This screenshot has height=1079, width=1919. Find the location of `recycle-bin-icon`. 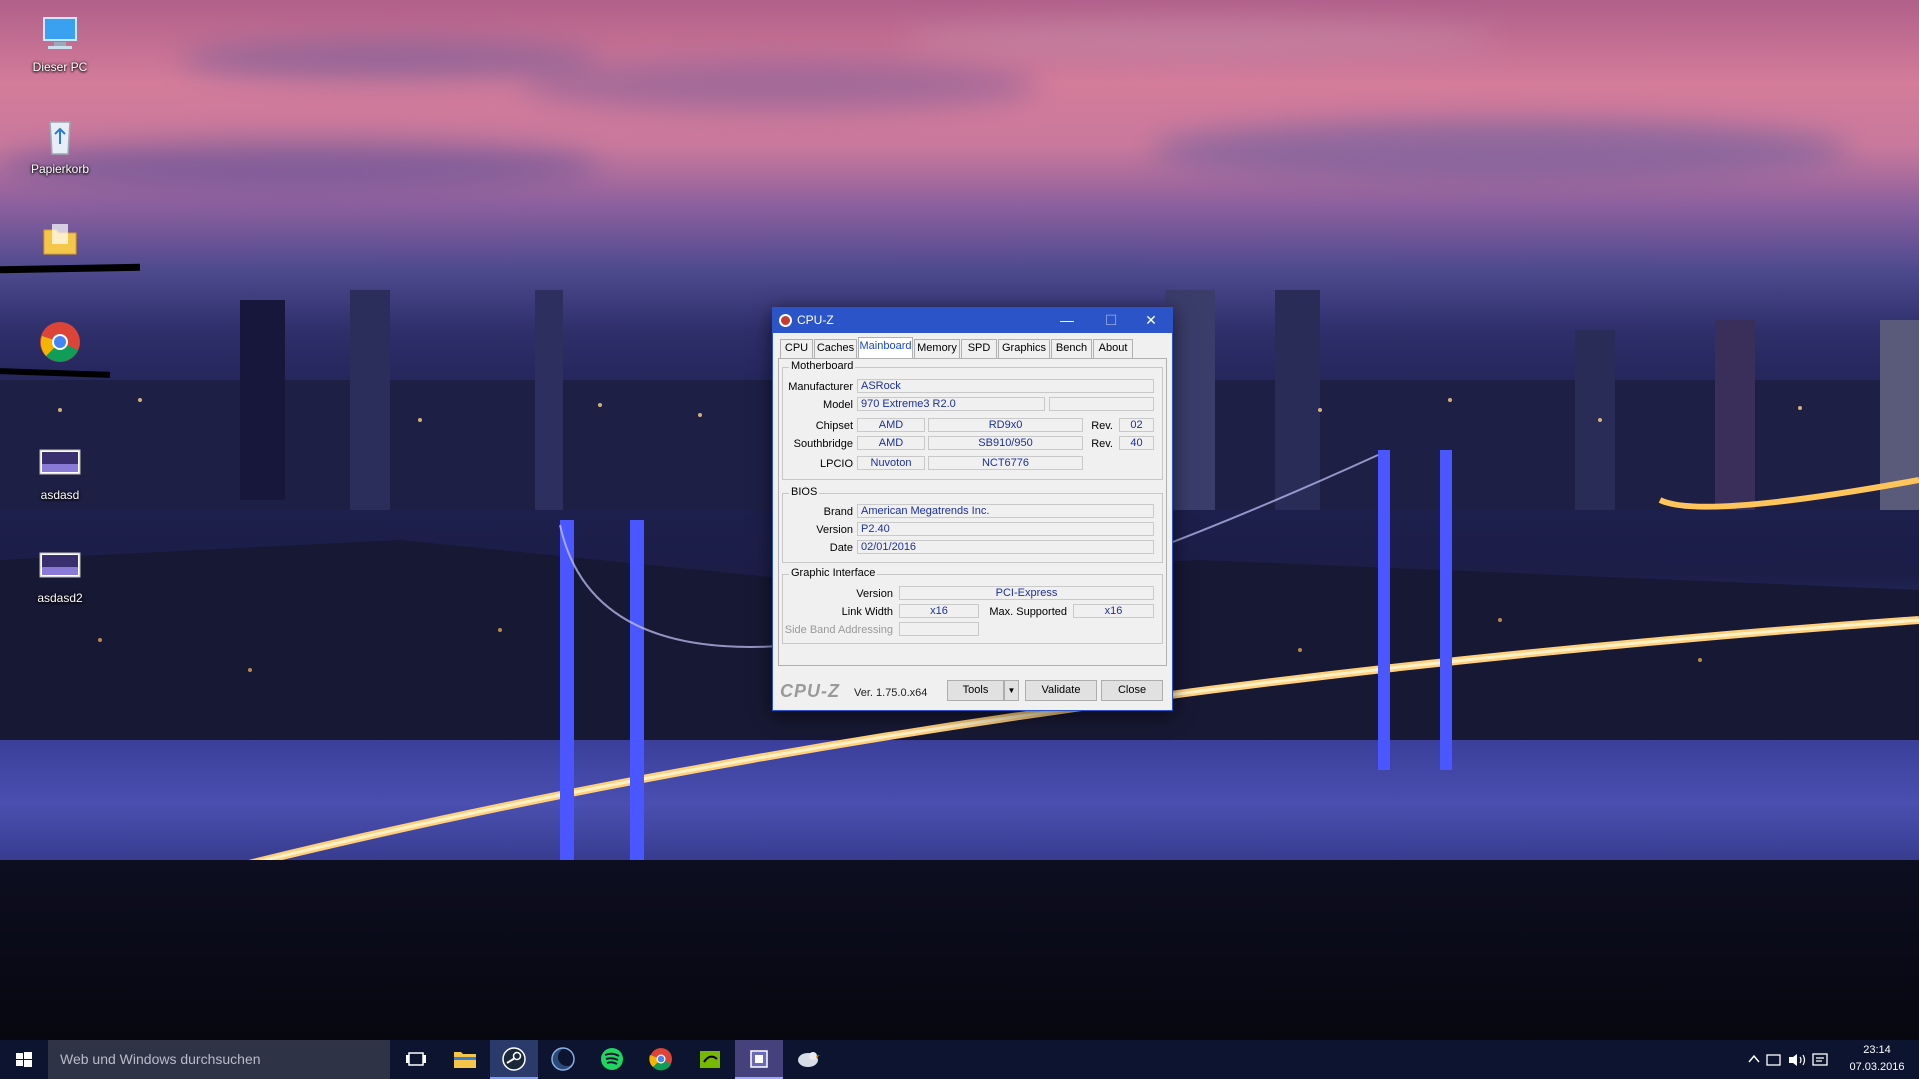

recycle-bin-icon is located at coordinates (60, 138).